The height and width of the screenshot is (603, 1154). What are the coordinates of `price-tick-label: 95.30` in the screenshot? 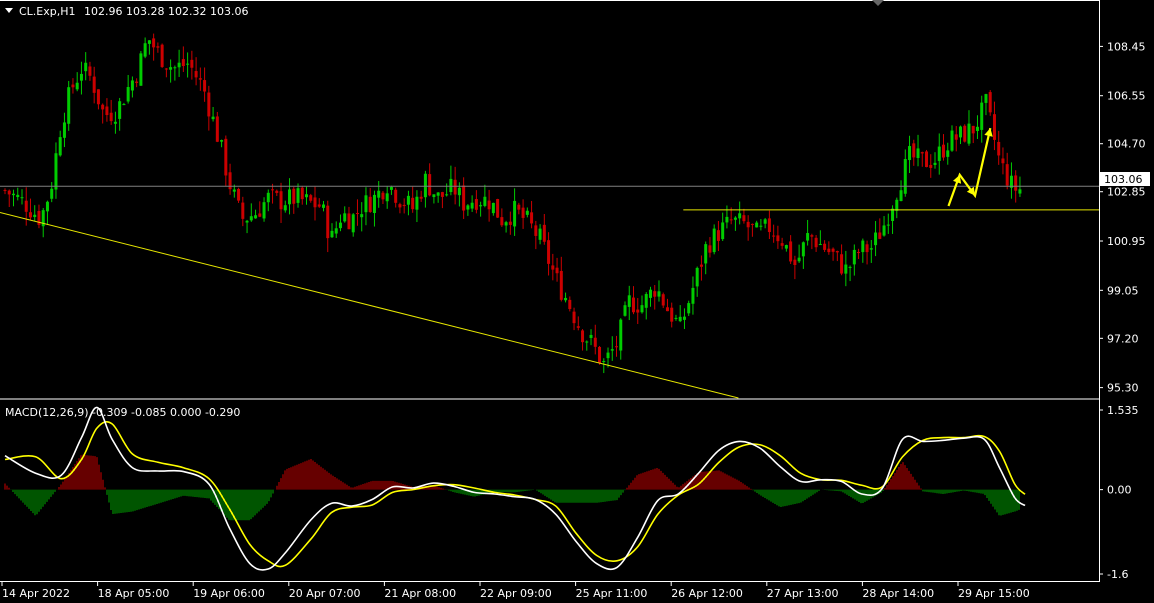 It's located at (1123, 388).